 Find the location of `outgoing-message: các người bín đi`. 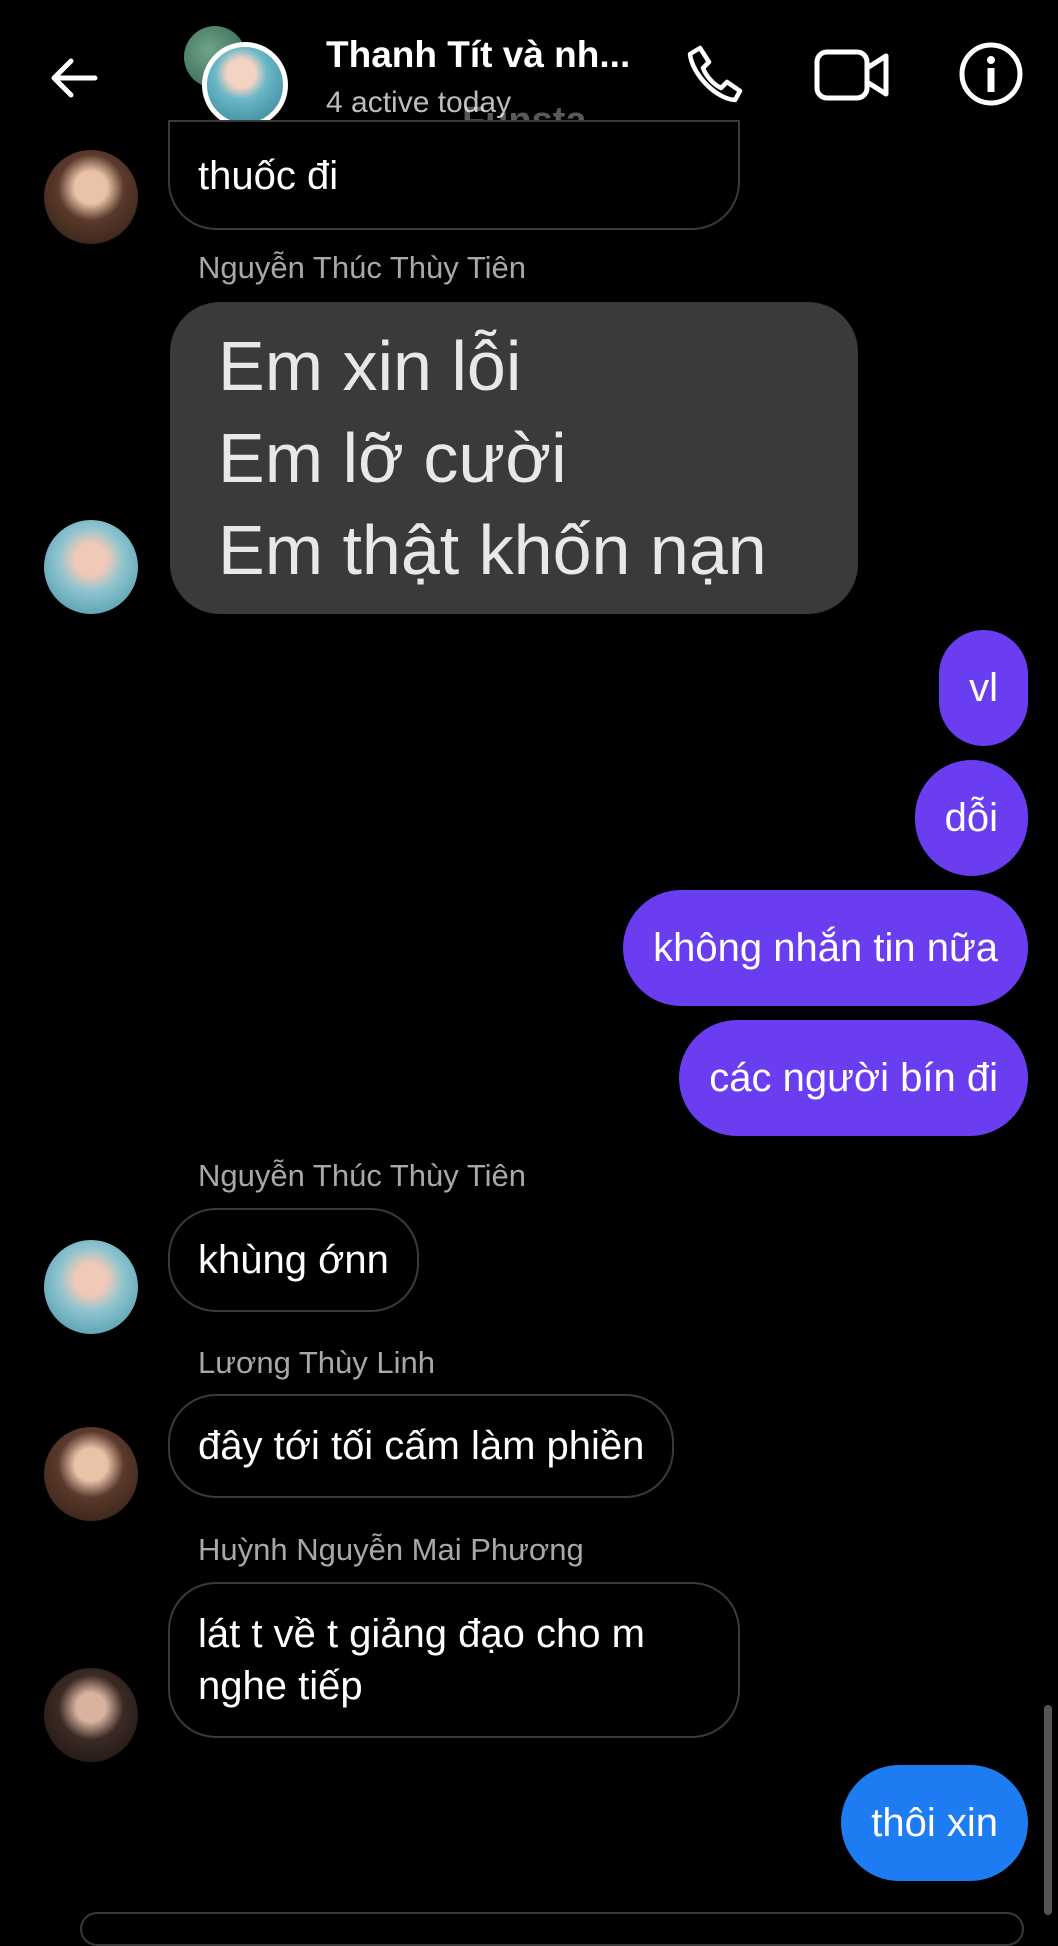

outgoing-message: các người bín đi is located at coordinates (853, 1078).